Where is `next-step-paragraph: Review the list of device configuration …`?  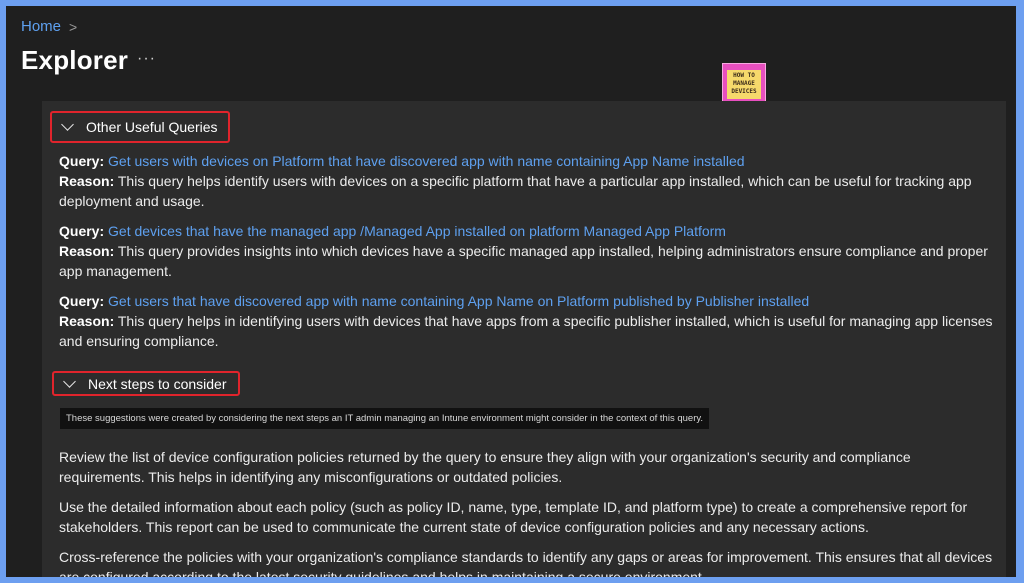 next-step-paragraph: Review the list of device configuration … is located at coordinates (485, 467).